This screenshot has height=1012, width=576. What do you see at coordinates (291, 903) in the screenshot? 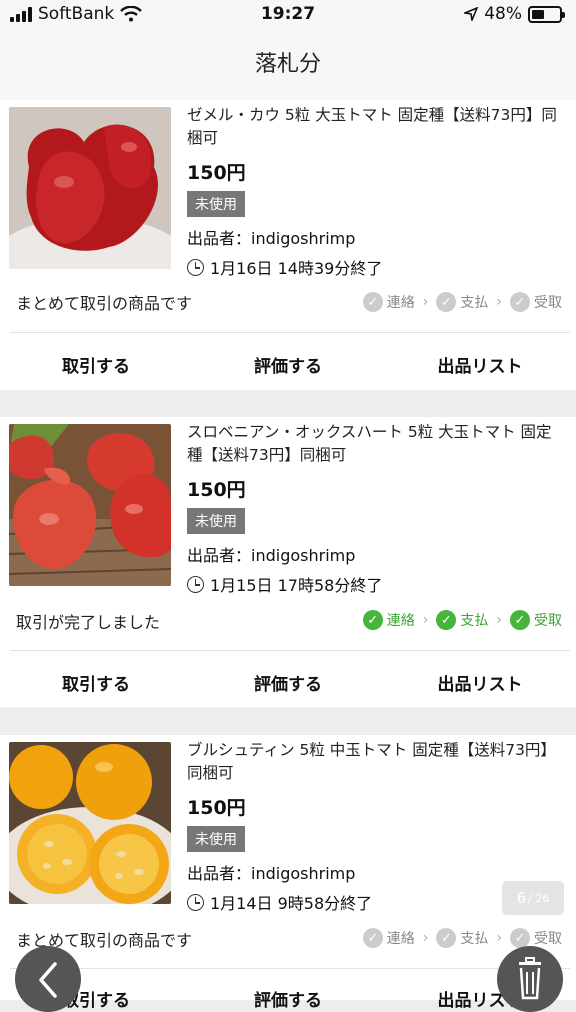
I see `end-time: 1月14日 9時58分終了` at bounding box center [291, 903].